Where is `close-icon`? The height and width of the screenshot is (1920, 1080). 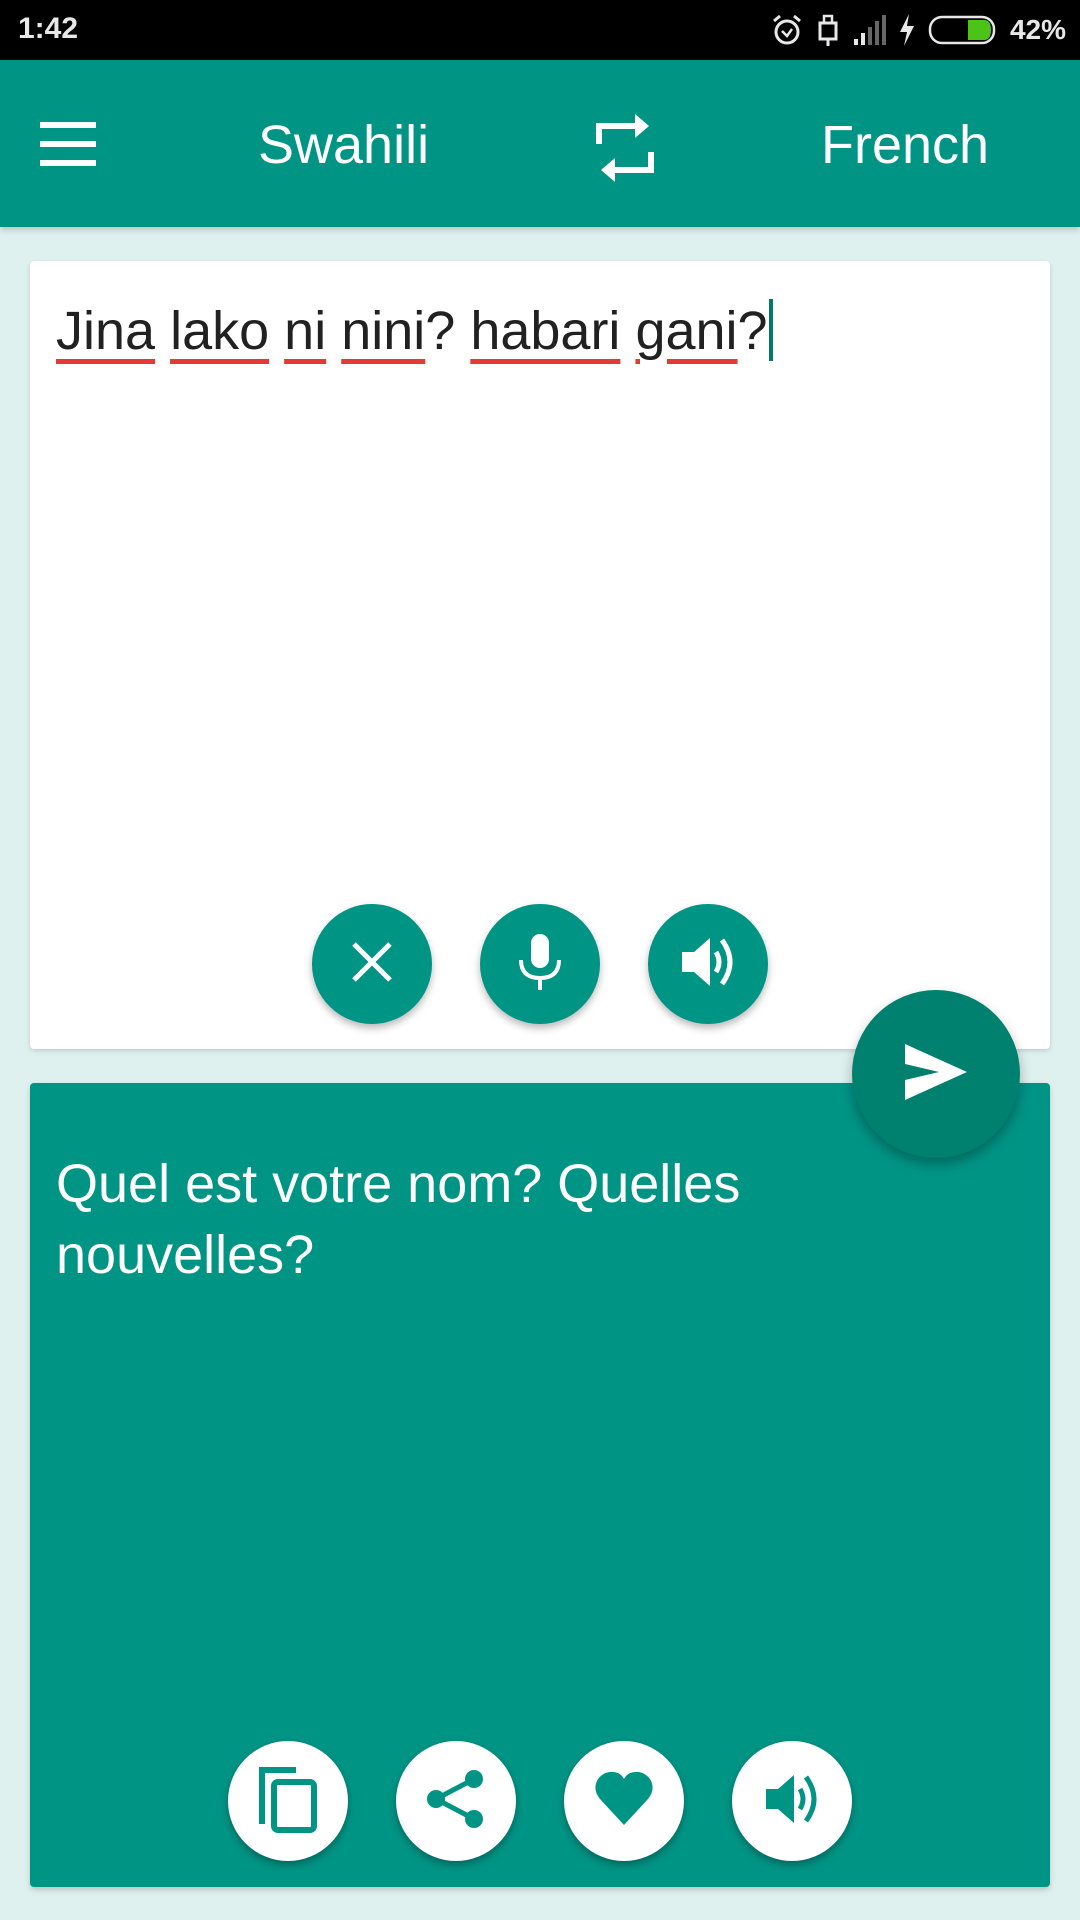
close-icon is located at coordinates (372, 964).